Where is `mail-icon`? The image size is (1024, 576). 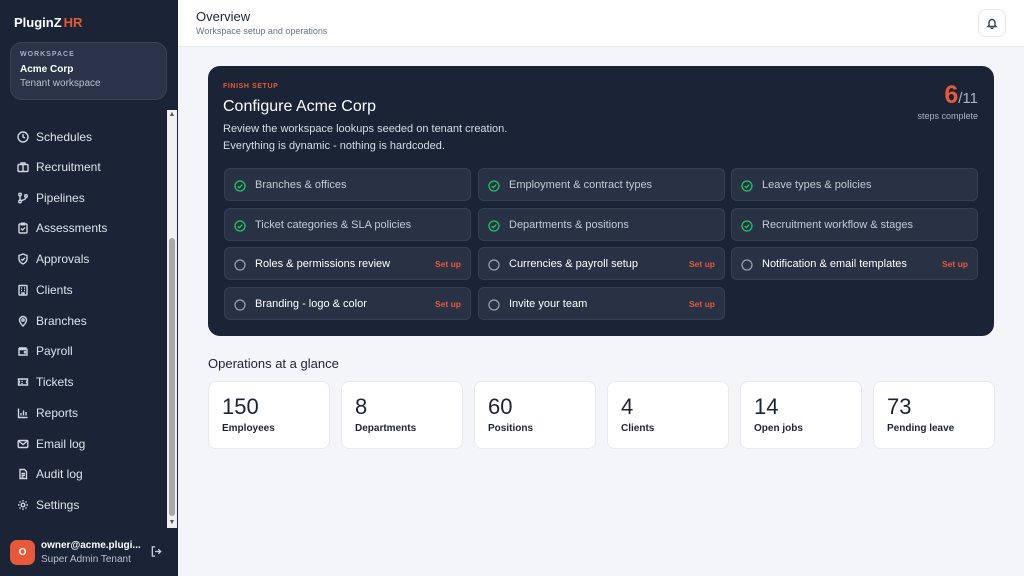 mail-icon is located at coordinates (23, 444).